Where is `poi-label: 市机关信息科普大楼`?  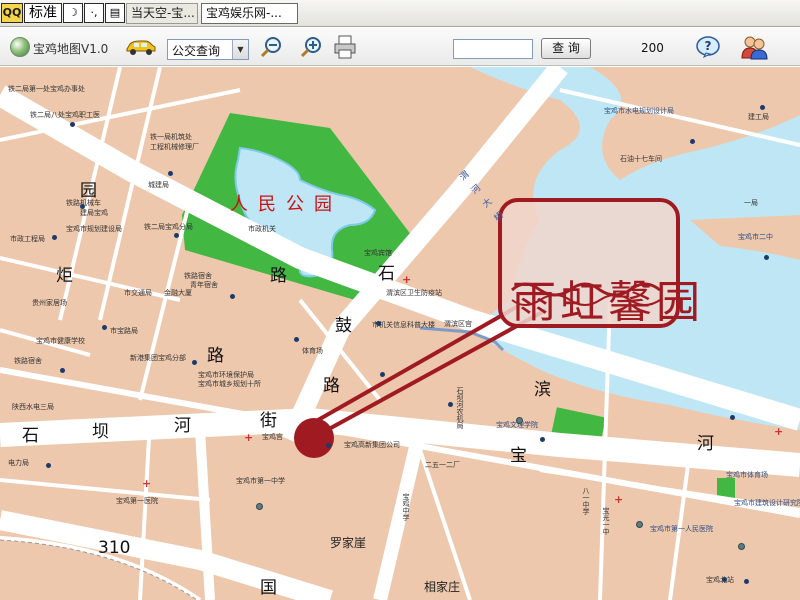 poi-label: 市机关信息科普大楼 is located at coordinates (403, 325).